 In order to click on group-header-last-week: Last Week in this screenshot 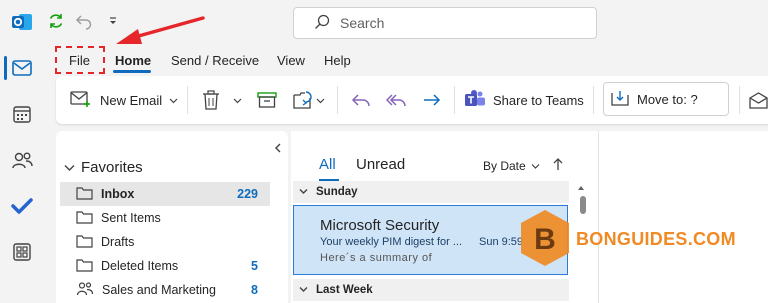, I will do `click(431, 290)`.